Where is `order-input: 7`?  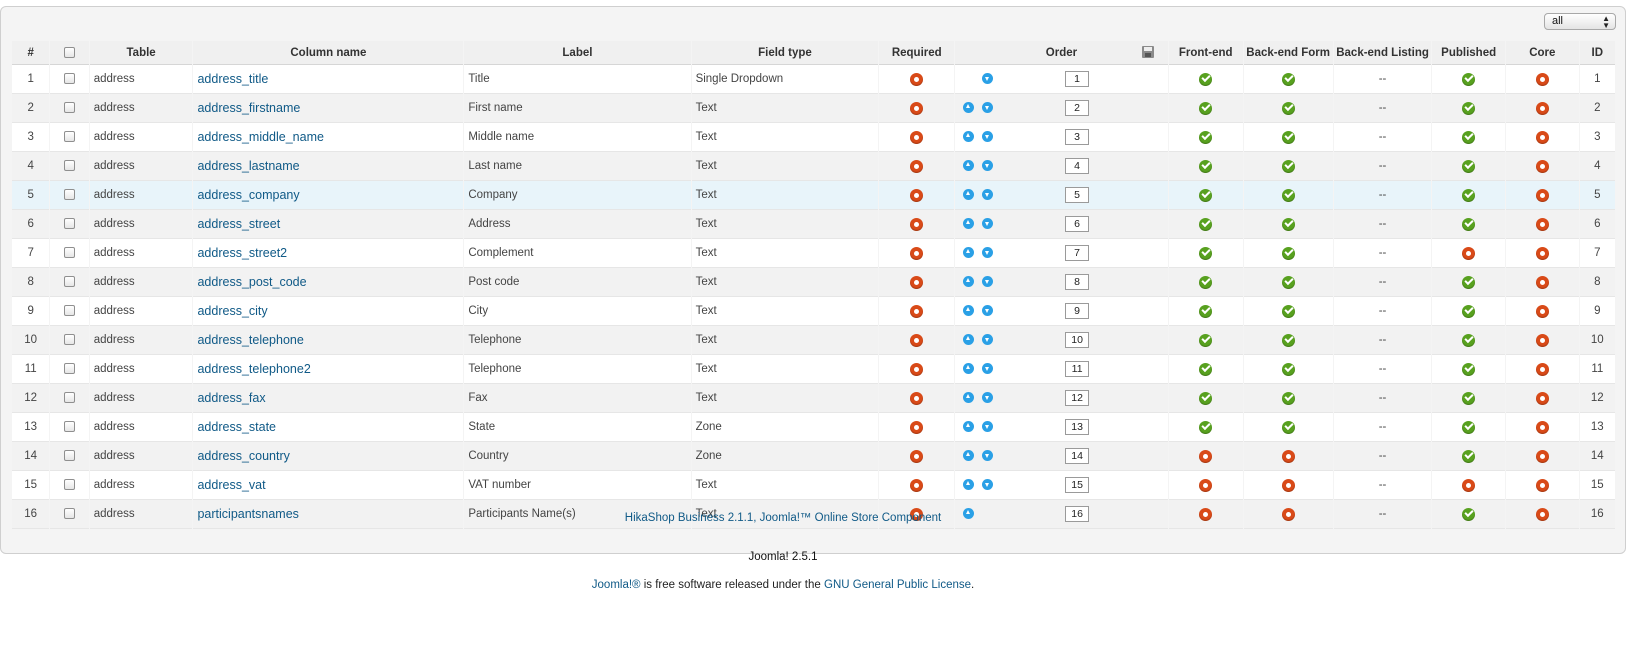 order-input: 7 is located at coordinates (1077, 253).